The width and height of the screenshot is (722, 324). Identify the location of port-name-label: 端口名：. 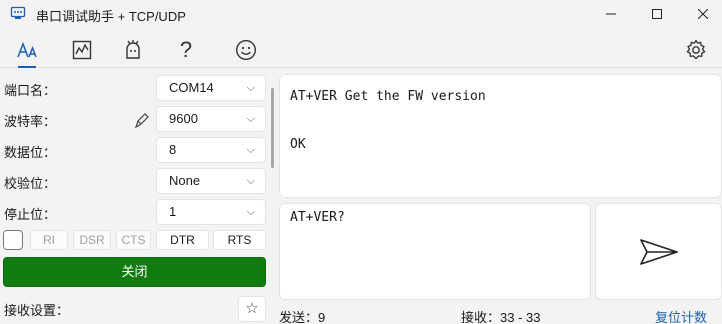
(30, 90).